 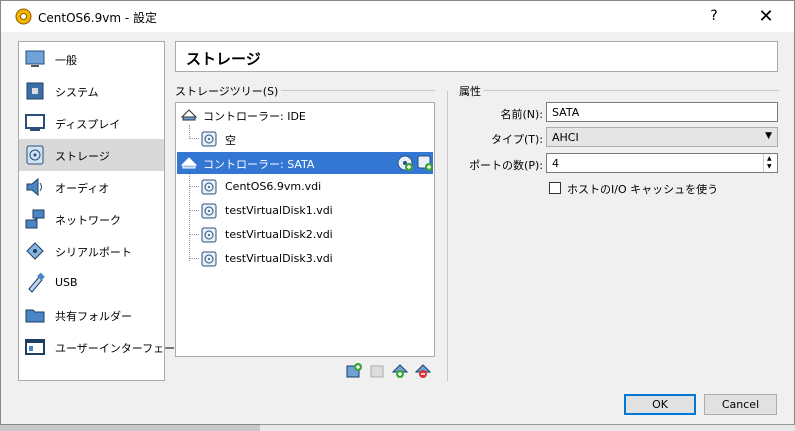 I want to click on tree-device-row: testVirtualDisk3.vdi, so click(x=305, y=259).